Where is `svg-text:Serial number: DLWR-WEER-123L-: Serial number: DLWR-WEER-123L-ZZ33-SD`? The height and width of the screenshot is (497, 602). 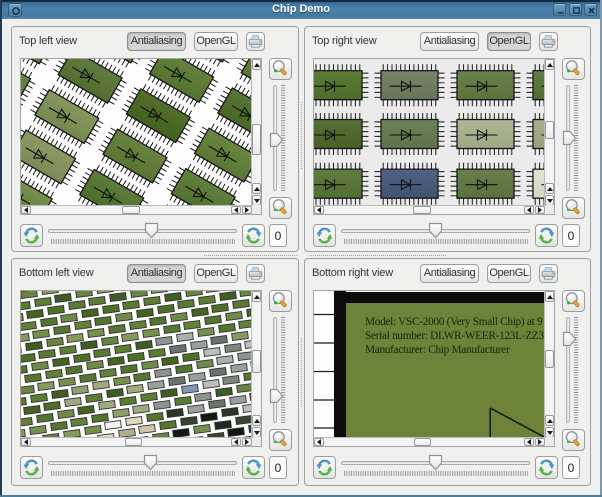 svg-text:Serial number: DLWR-WEER-123L-: Serial number: DLWR-WEER-123L-ZZ33-SD is located at coordinates (455, 336).